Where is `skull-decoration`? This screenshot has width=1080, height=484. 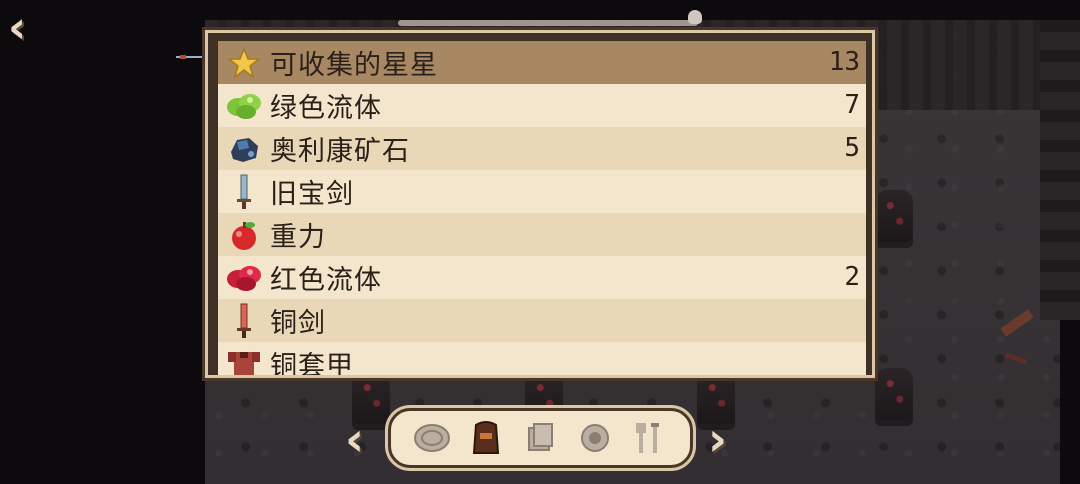 skull-decoration is located at coordinates (695, 17).